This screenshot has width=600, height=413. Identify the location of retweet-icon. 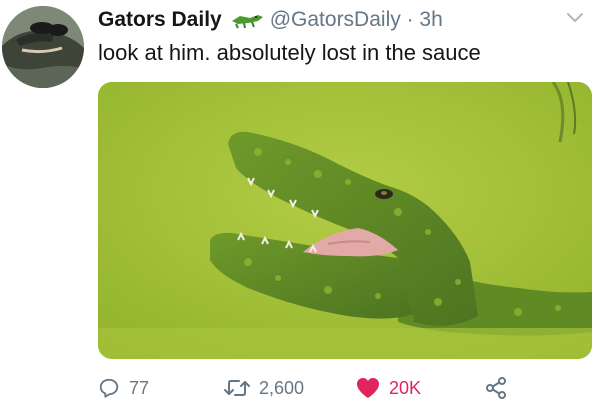
(237, 388).